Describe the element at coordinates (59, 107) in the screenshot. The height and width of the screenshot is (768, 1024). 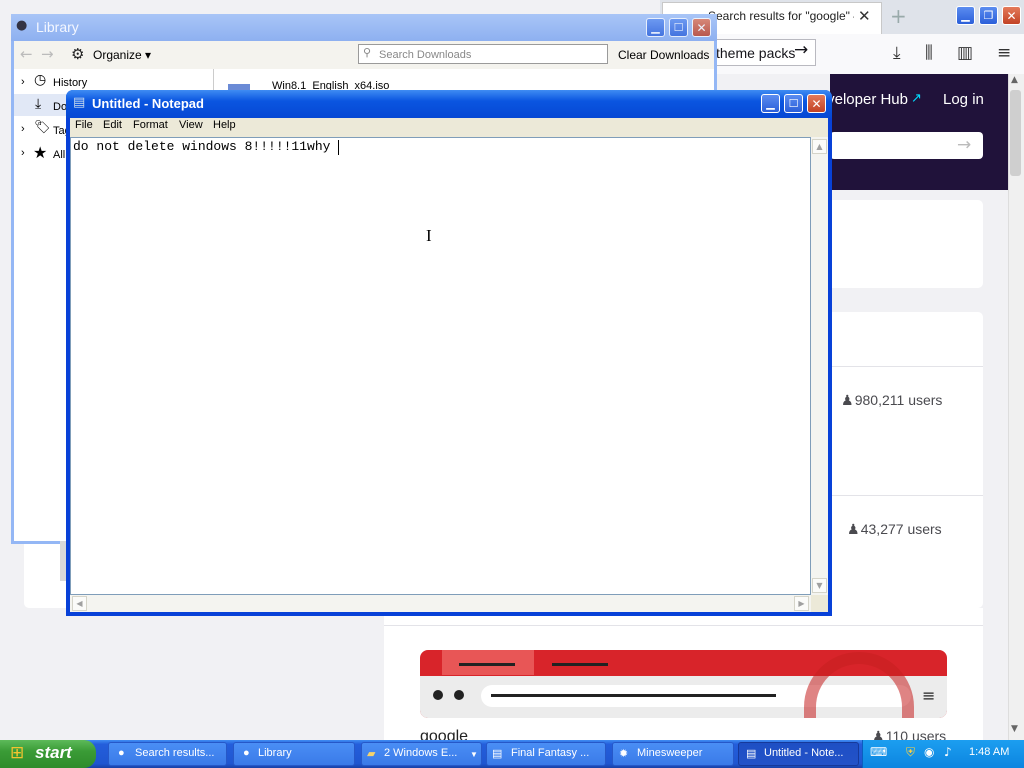
I see `tree-item-downloads: Downloads` at that location.